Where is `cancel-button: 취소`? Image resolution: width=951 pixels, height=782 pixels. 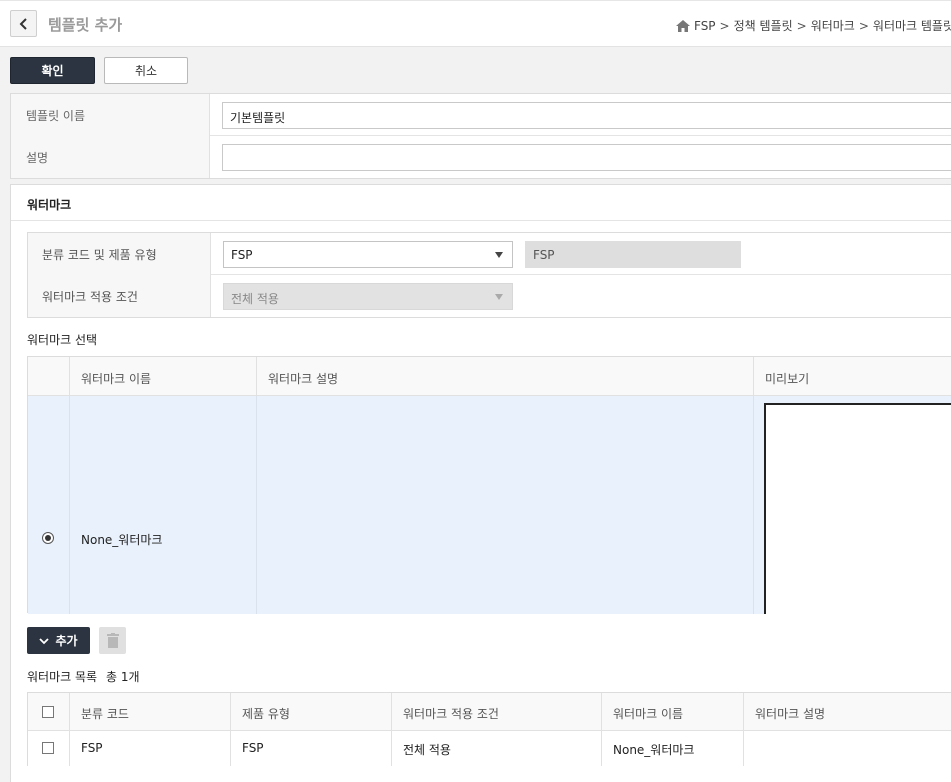
cancel-button: 취소 is located at coordinates (146, 70).